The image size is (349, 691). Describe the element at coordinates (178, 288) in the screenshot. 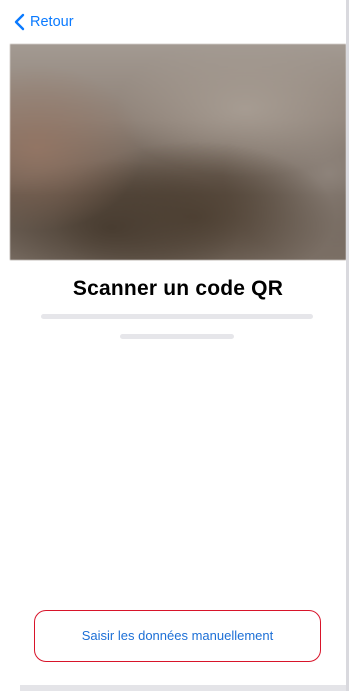

I see `page-title: Scanner un code QR` at that location.